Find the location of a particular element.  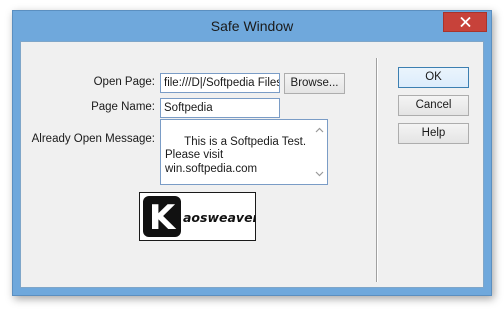

close-icon is located at coordinates (465, 22).